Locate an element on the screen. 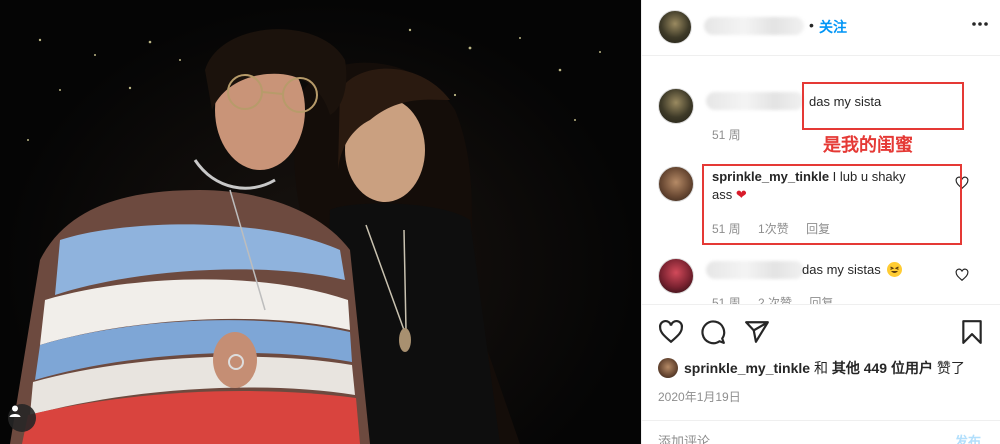  other-likers-link: 其他 449 位用户 is located at coordinates (882, 368).